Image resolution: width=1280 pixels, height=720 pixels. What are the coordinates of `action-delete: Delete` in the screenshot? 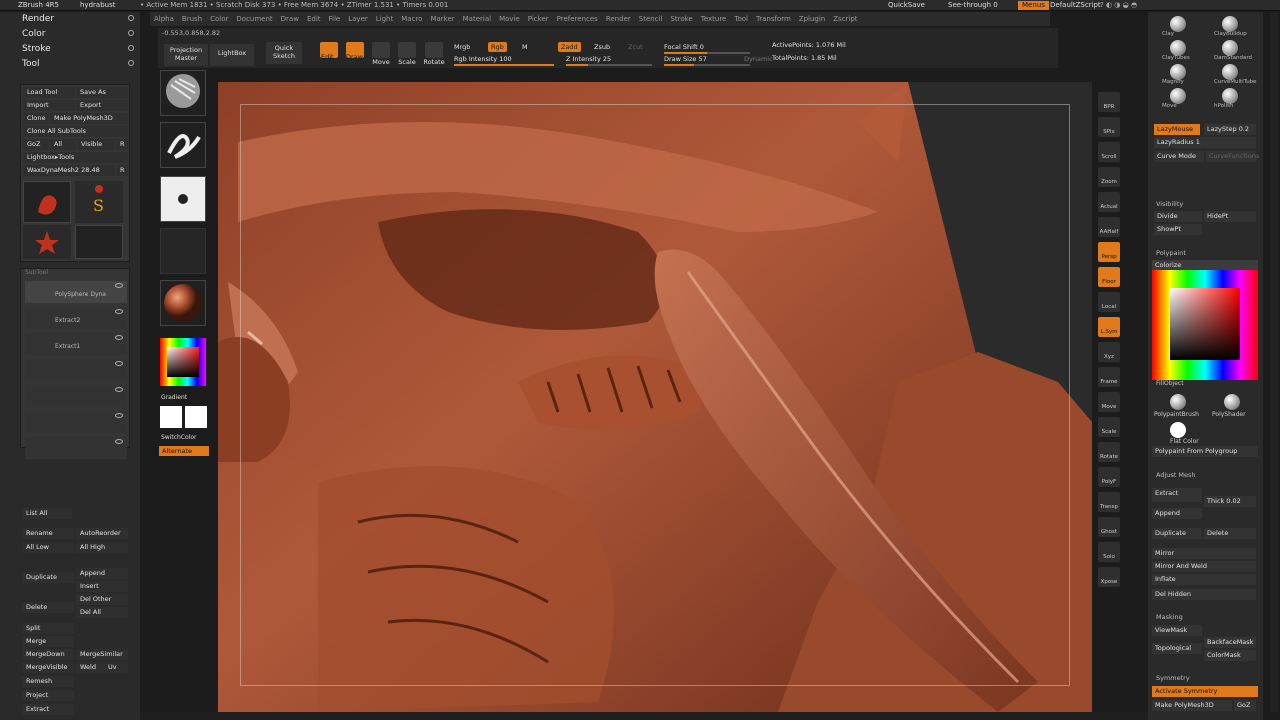 It's located at (48, 607).